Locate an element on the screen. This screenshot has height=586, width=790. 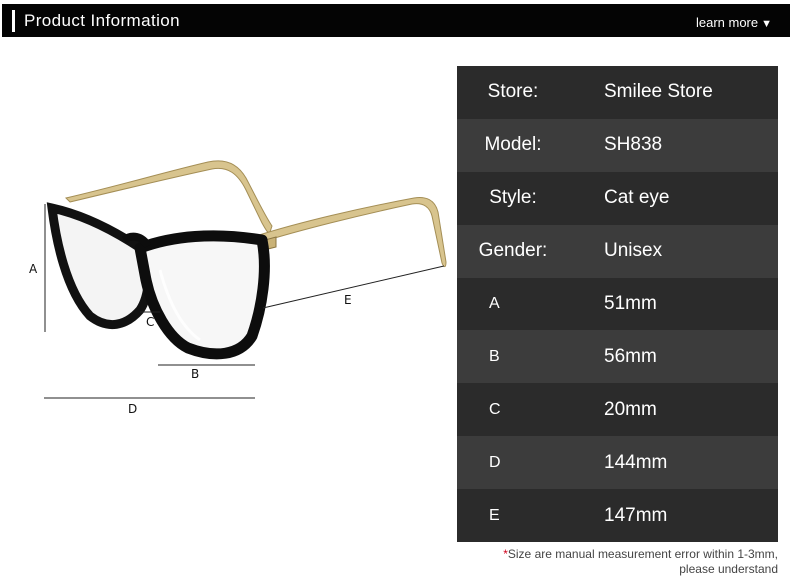
dimension-label-c: C is located at coordinates (150, 322).